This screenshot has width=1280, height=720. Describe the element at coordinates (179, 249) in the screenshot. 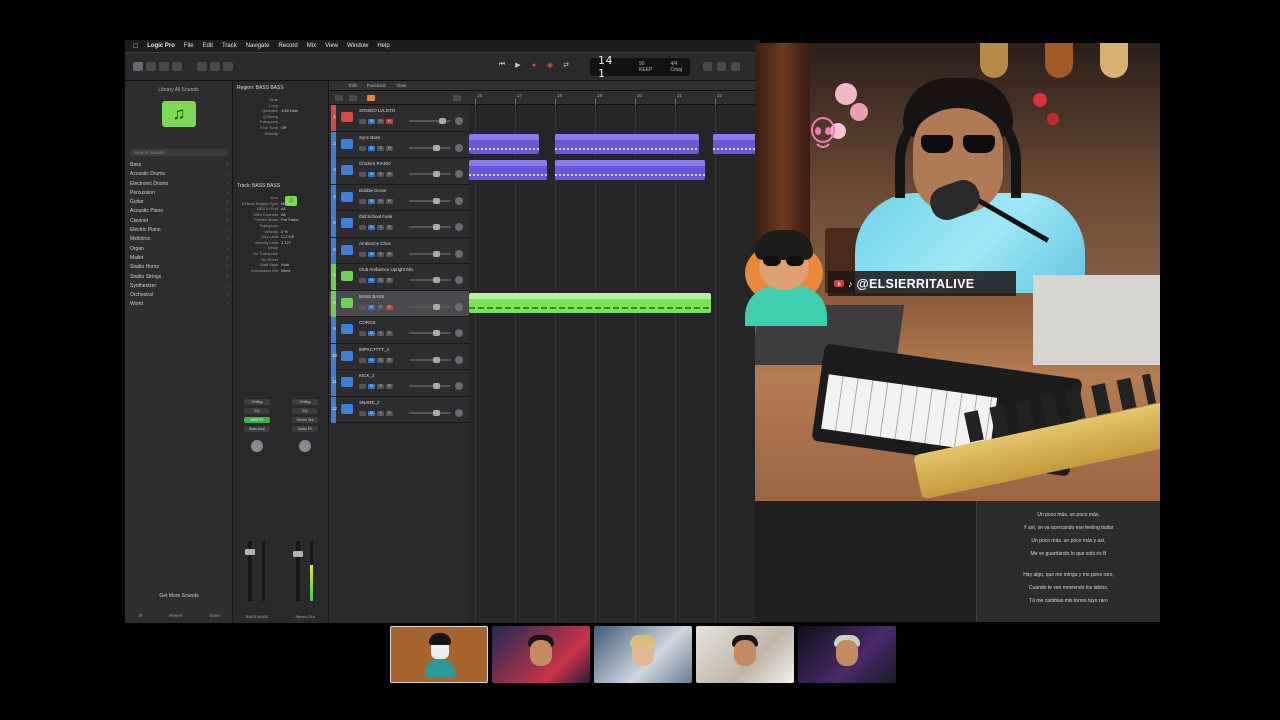

I see `library-category-item: Organ ›` at that location.